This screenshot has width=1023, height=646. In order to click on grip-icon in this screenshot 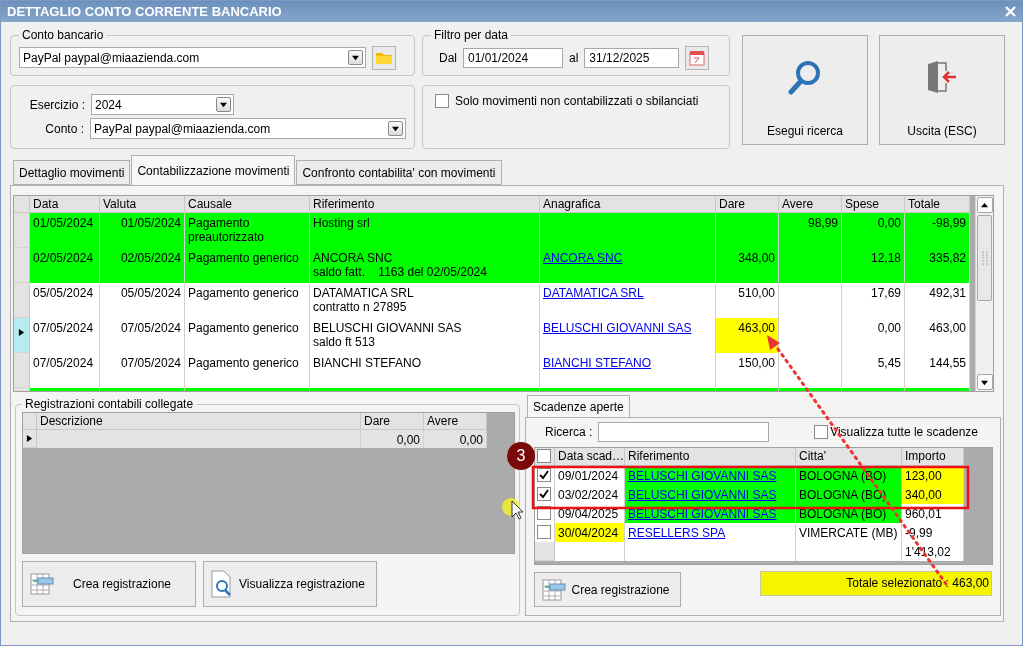, I will do `click(984, 258)`.